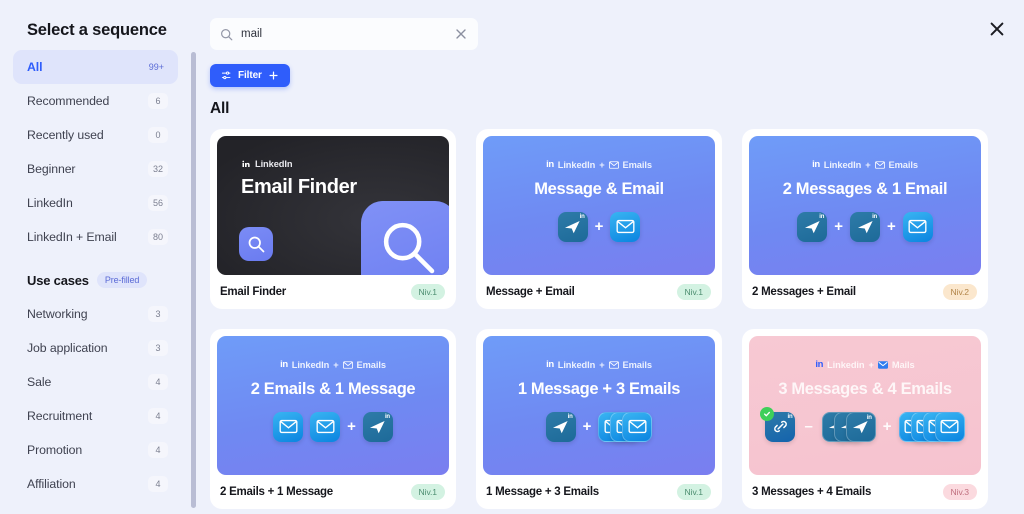 The image size is (1024, 514). I want to click on card-icon-row: in + in +, so click(865, 226).